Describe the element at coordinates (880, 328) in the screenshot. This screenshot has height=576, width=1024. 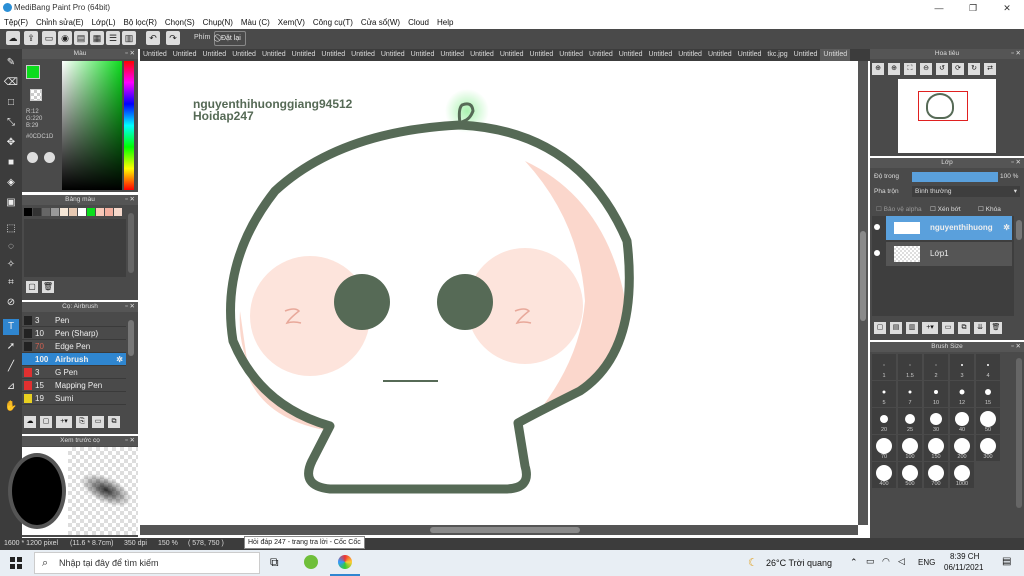
I see `new-layer-icon: ▢` at that location.